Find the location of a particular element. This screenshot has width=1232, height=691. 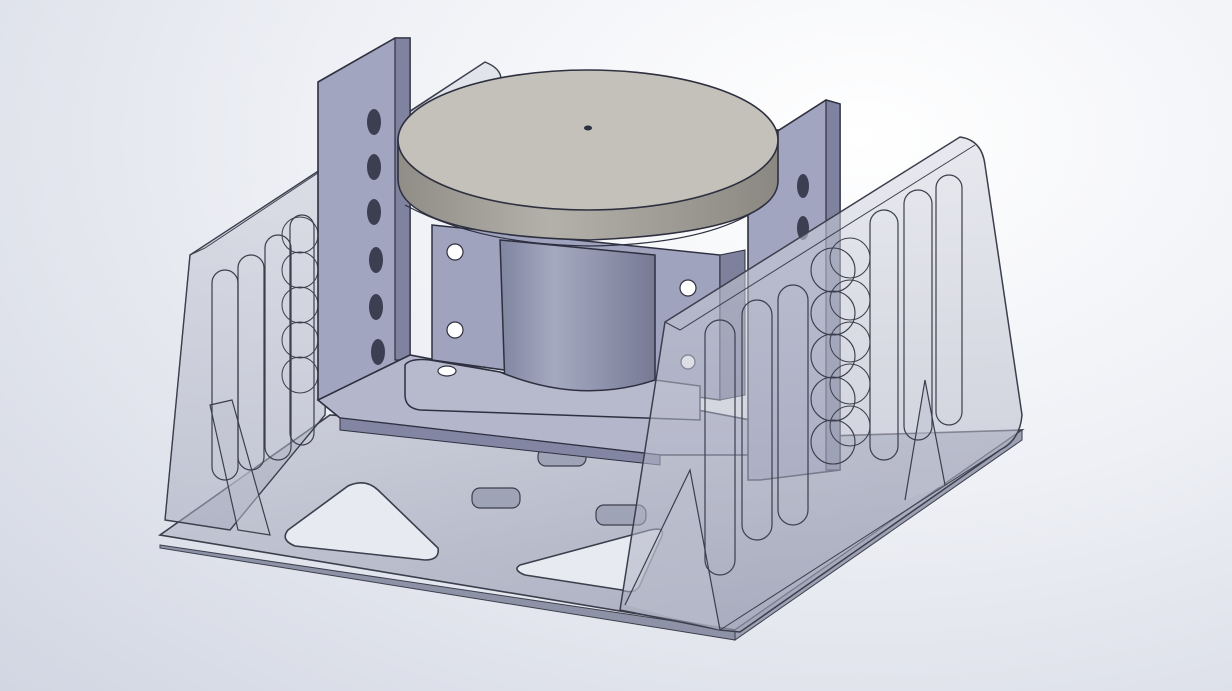

round-disc is located at coordinates (588, 158).